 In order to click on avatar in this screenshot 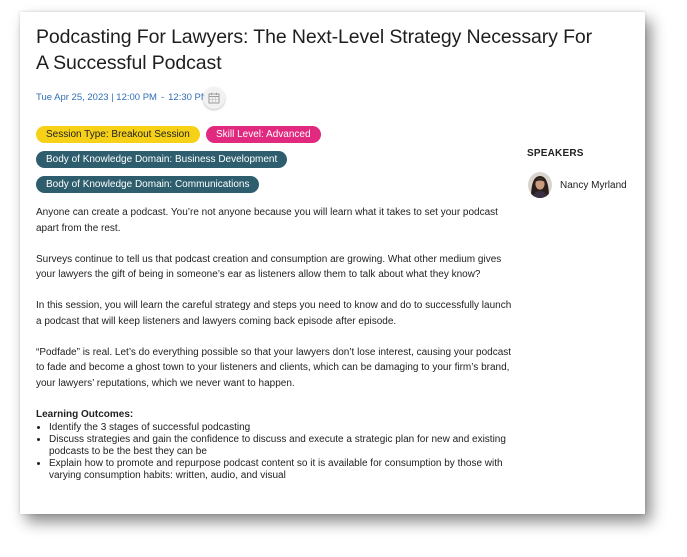, I will do `click(540, 185)`.